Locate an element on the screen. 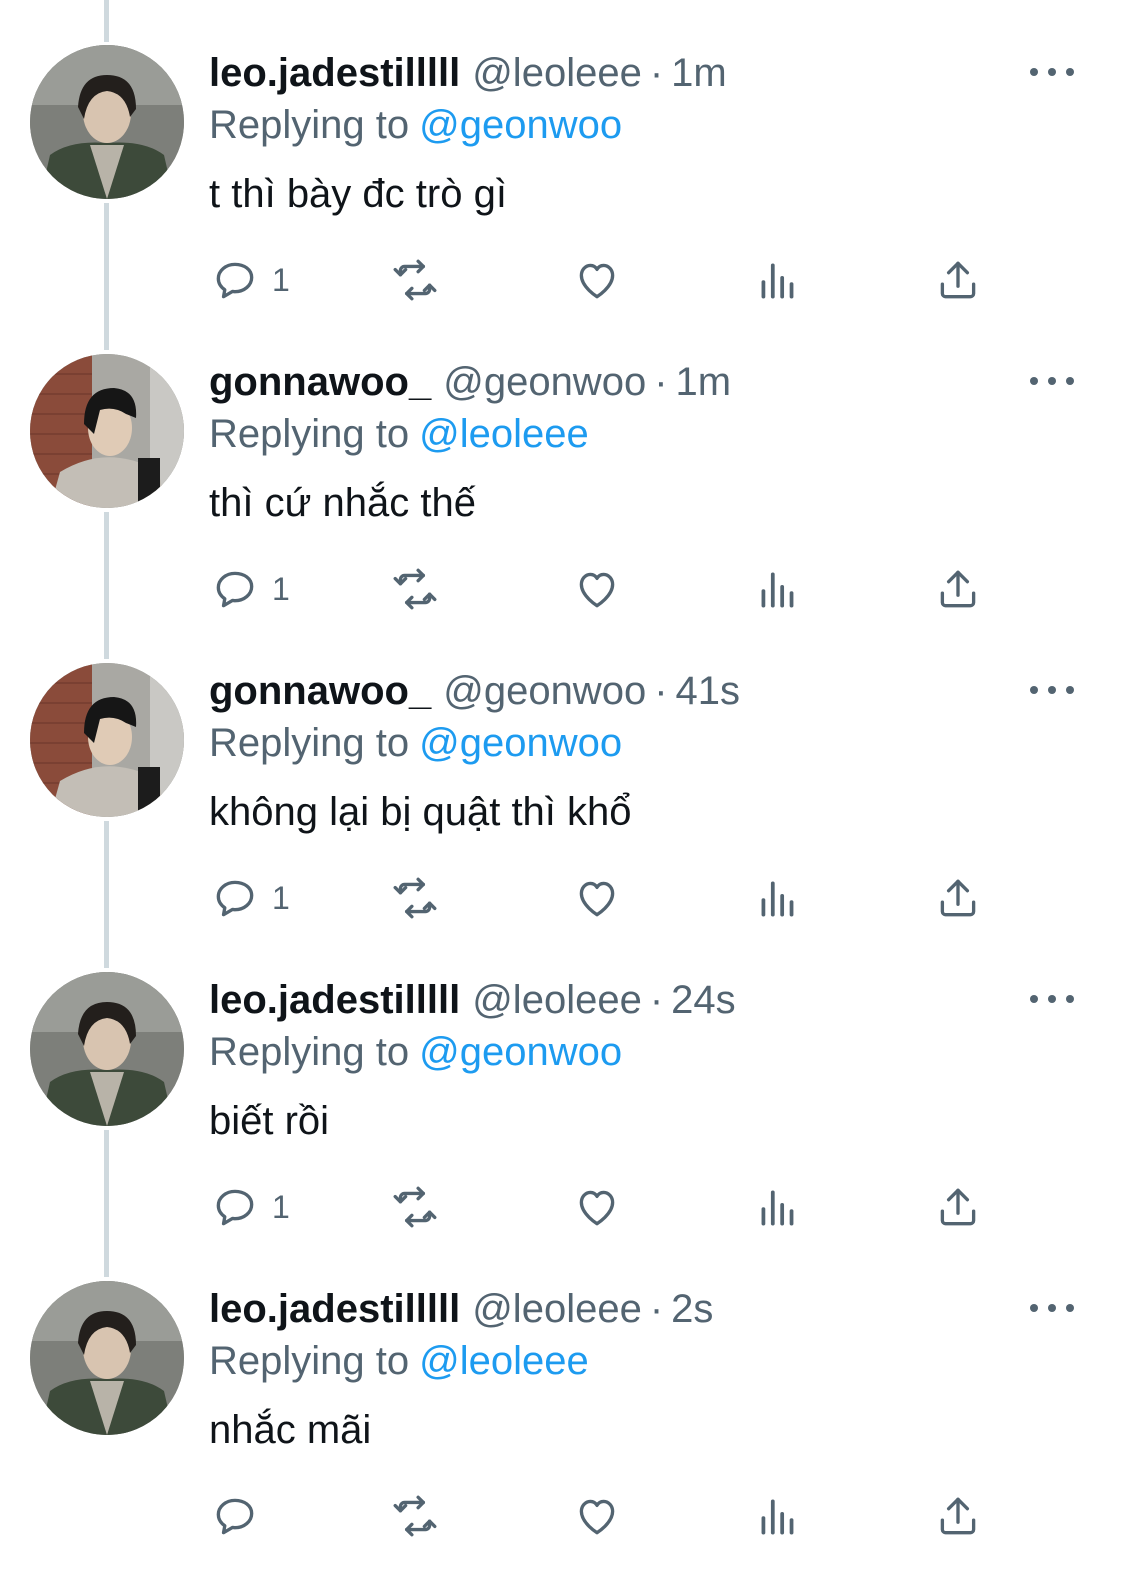  avatar-gonnawoo is located at coordinates (107, 740).